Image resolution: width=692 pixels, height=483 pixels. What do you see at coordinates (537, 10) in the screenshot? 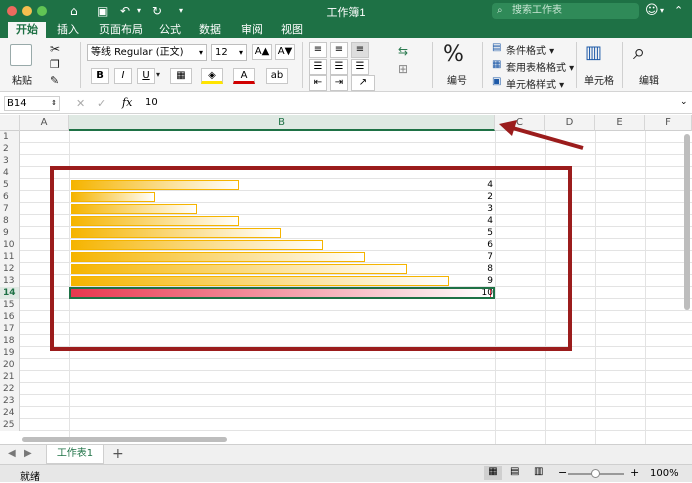
I see `search-placeholder: 搜索工作表` at bounding box center [537, 10].